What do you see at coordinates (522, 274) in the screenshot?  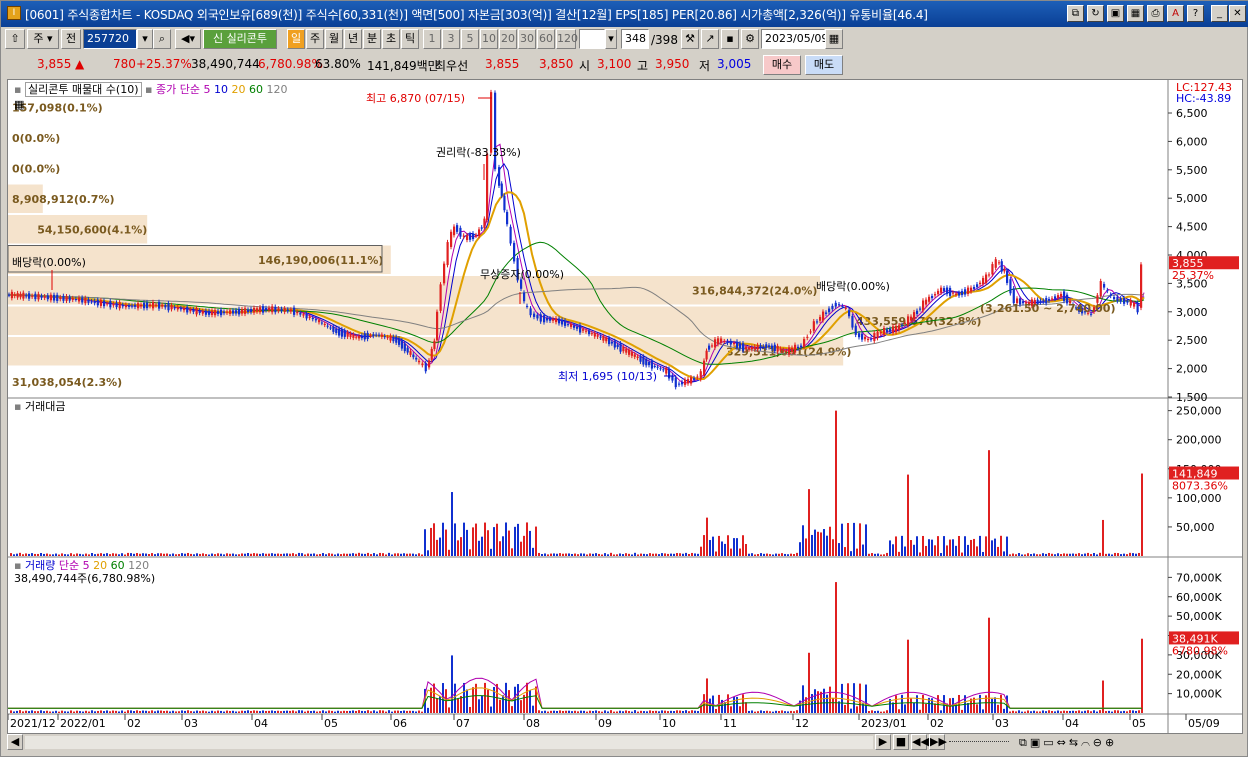 I see `bonus-annotation: 무상증자(0.00%)` at bounding box center [522, 274].